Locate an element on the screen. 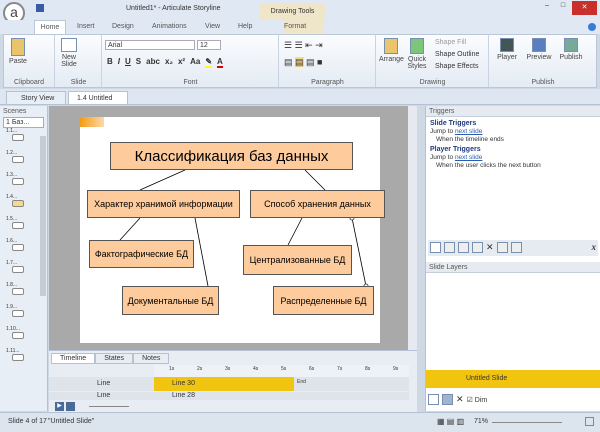 This screenshot has height=432, width=600. subscript-button: x₂ is located at coordinates (169, 62).